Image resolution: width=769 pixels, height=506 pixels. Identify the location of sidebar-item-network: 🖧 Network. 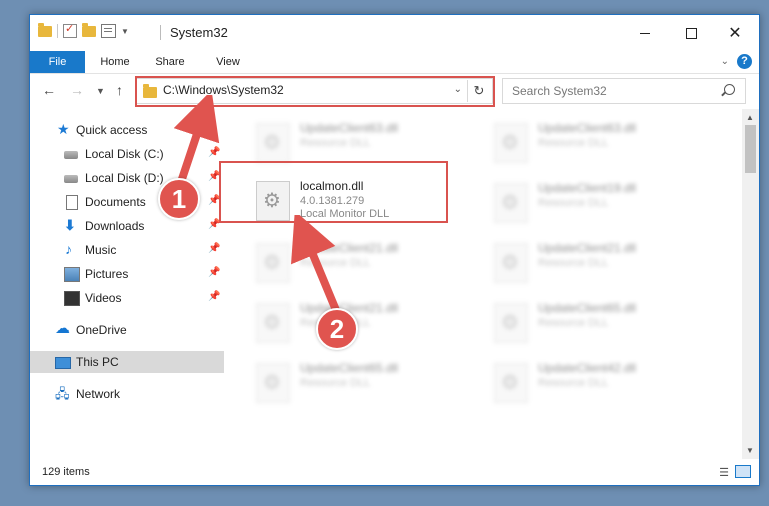
(127, 394).